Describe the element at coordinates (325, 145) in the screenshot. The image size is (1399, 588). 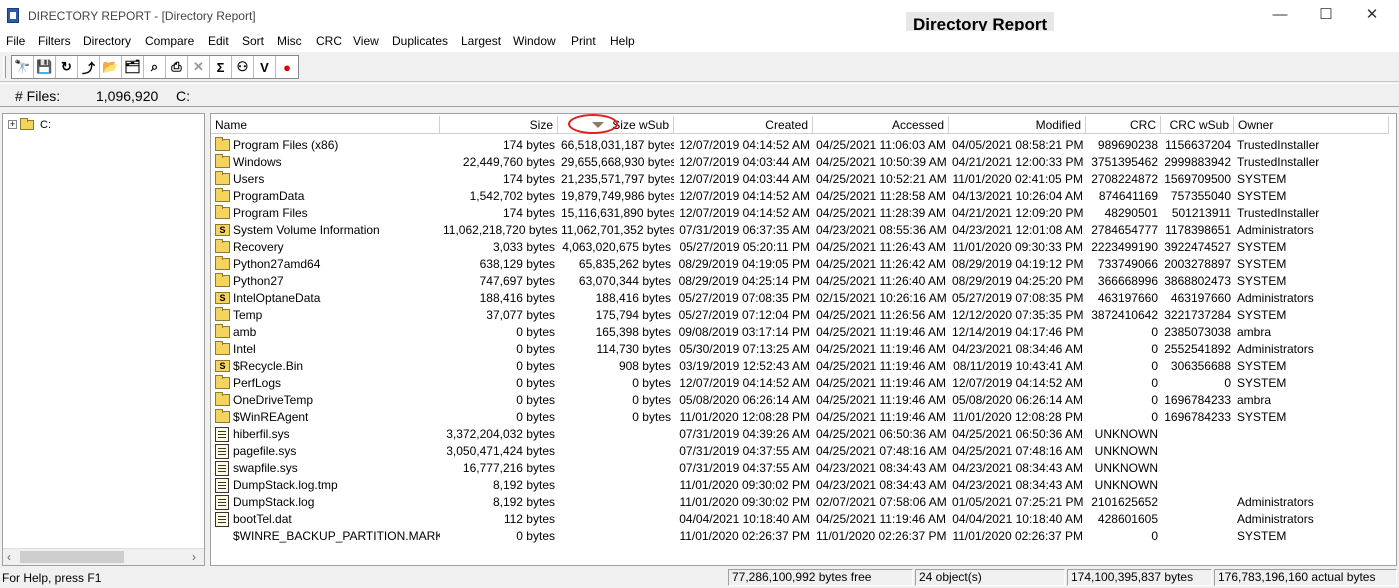
I see `row-name-cell: Program Files (x86)` at that location.